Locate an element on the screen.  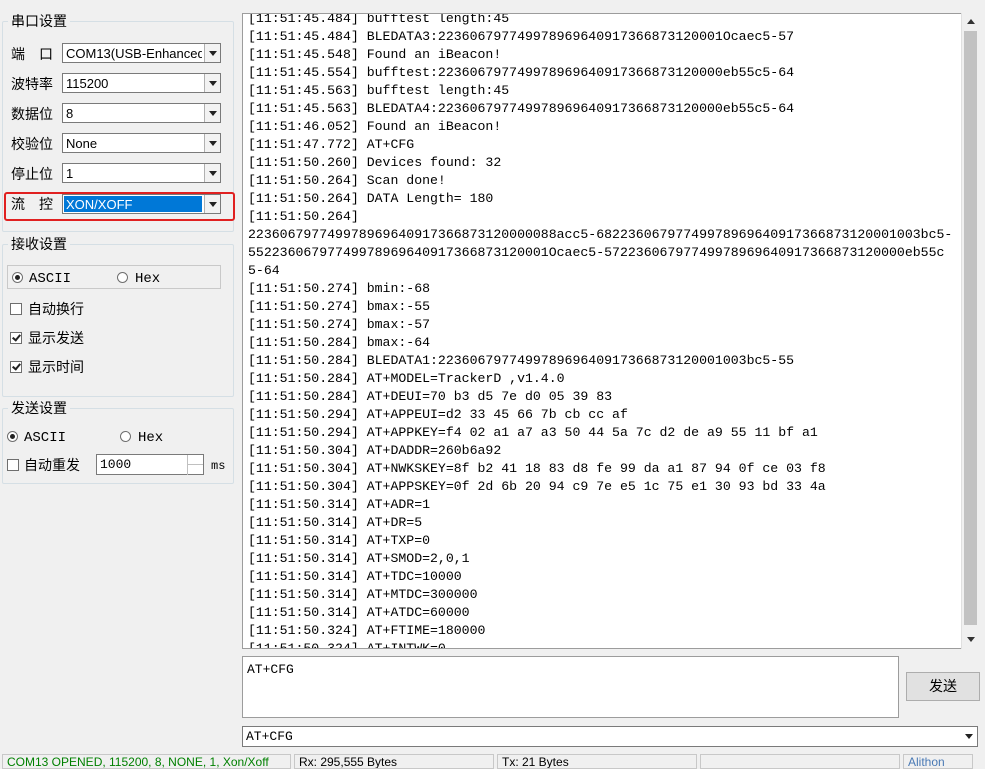
port-label: 端 口 is located at coordinates (32, 54).